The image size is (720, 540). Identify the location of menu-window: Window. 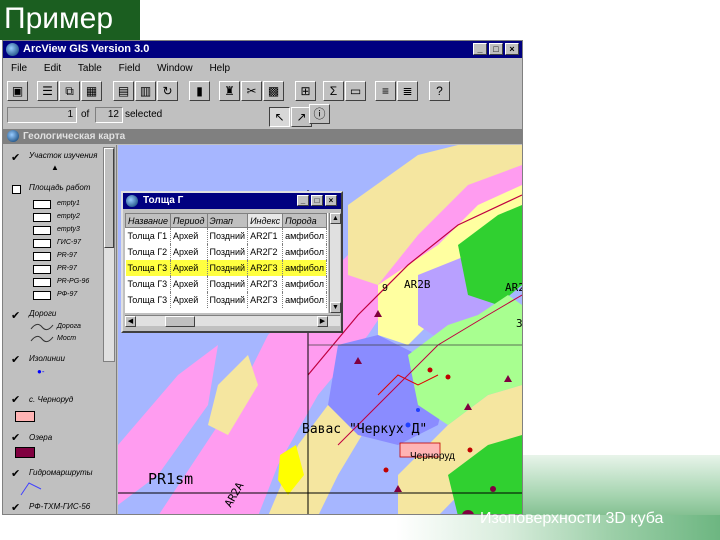
(175, 68).